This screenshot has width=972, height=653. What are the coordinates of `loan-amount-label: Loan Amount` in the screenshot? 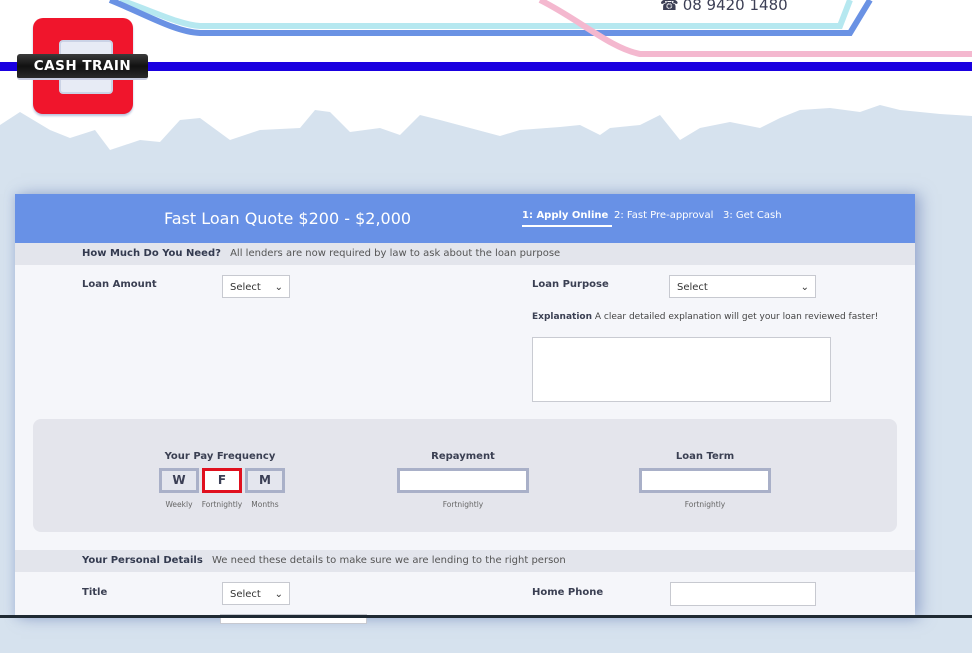 It's located at (119, 284).